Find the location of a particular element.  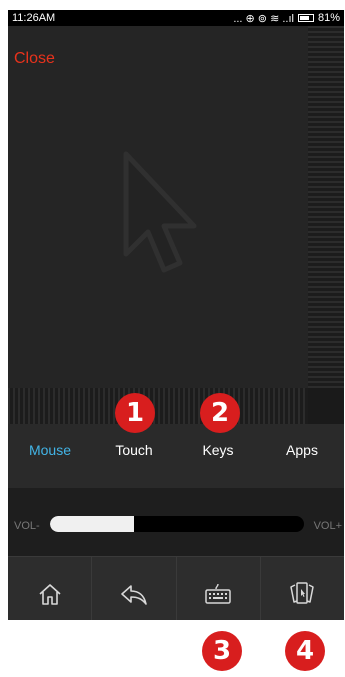

tab-mouse: Mouse is located at coordinates (50, 456).